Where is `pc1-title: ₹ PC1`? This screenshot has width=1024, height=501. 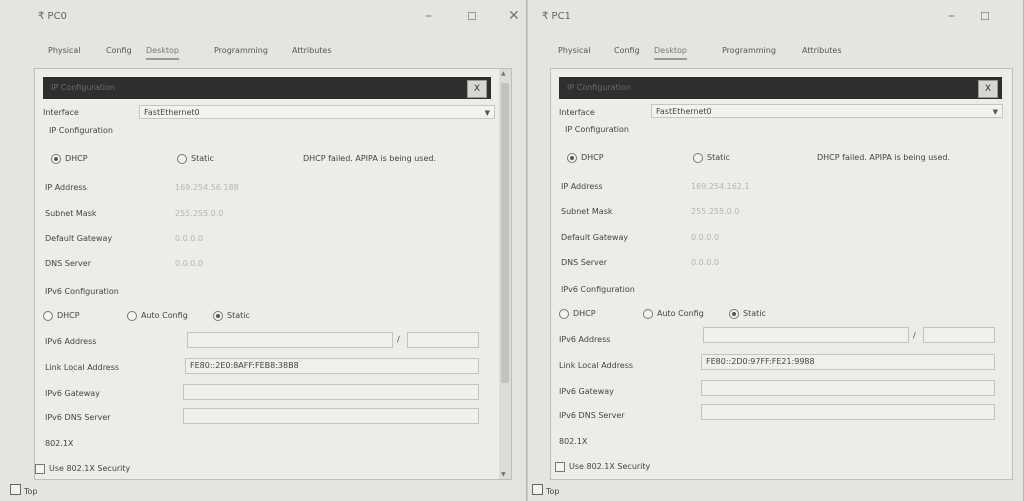
pc1-title: ₹ PC1 is located at coordinates (556, 16).